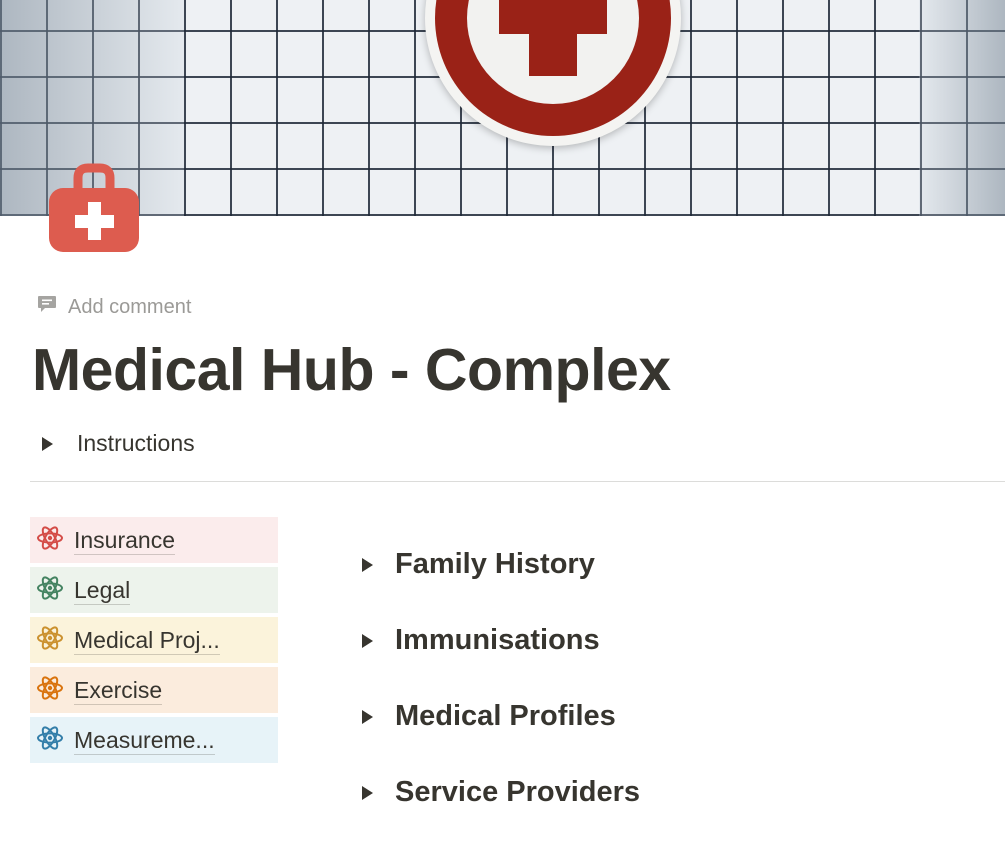 This screenshot has width=1005, height=864. I want to click on nav-link-insurance: Insurance, so click(154, 540).